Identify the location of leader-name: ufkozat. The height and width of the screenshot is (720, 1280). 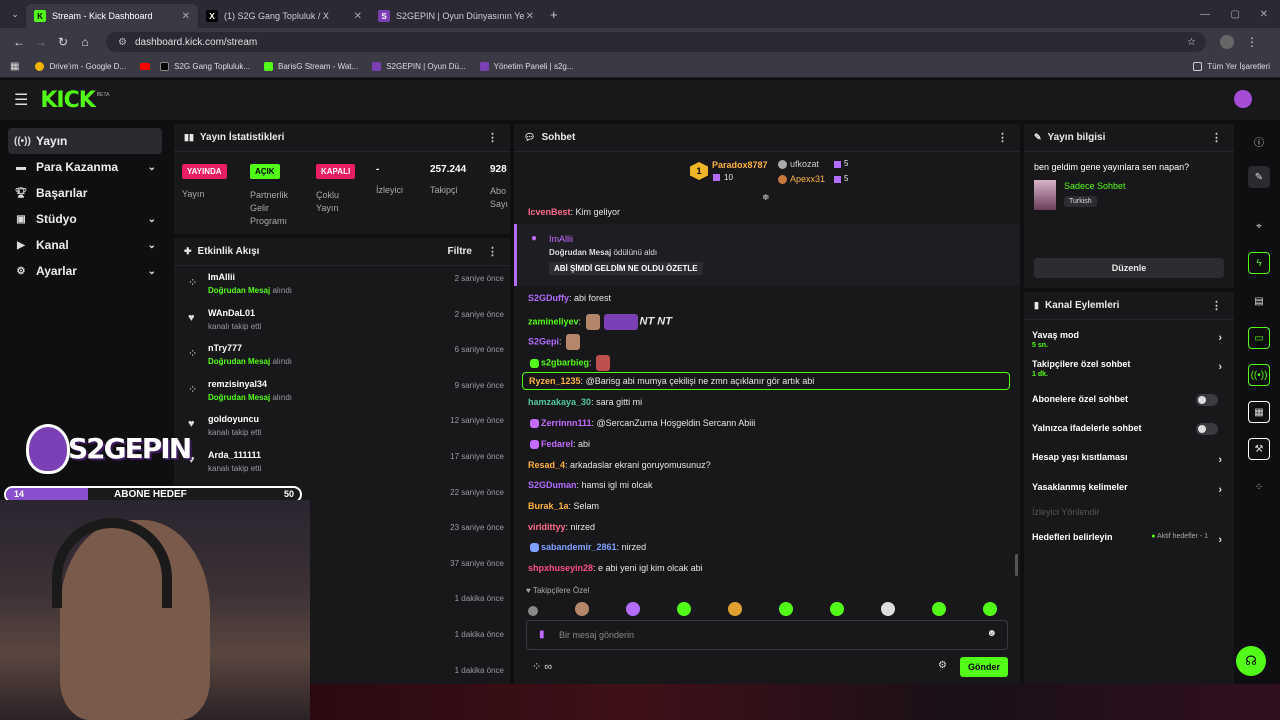
(804, 164).